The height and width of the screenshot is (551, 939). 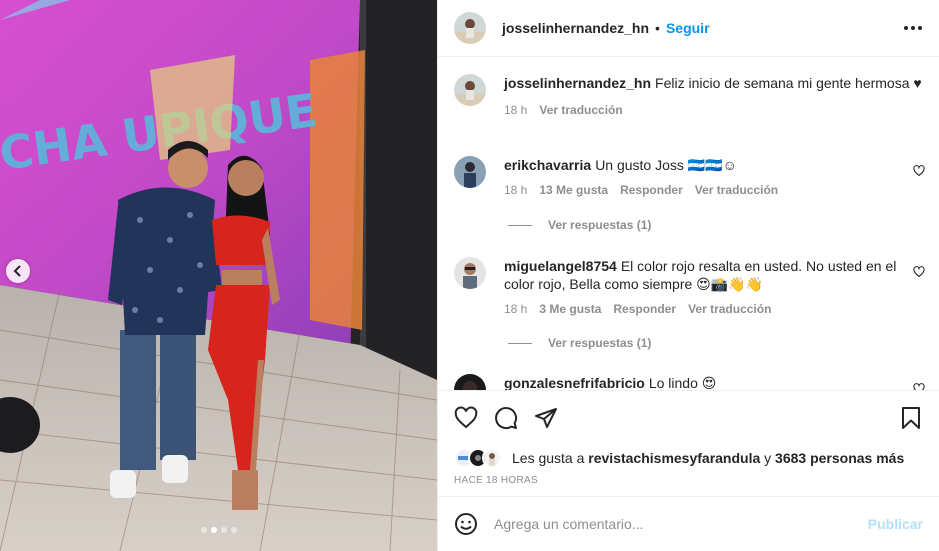 What do you see at coordinates (546, 418) in the screenshot?
I see `share-icon` at bounding box center [546, 418].